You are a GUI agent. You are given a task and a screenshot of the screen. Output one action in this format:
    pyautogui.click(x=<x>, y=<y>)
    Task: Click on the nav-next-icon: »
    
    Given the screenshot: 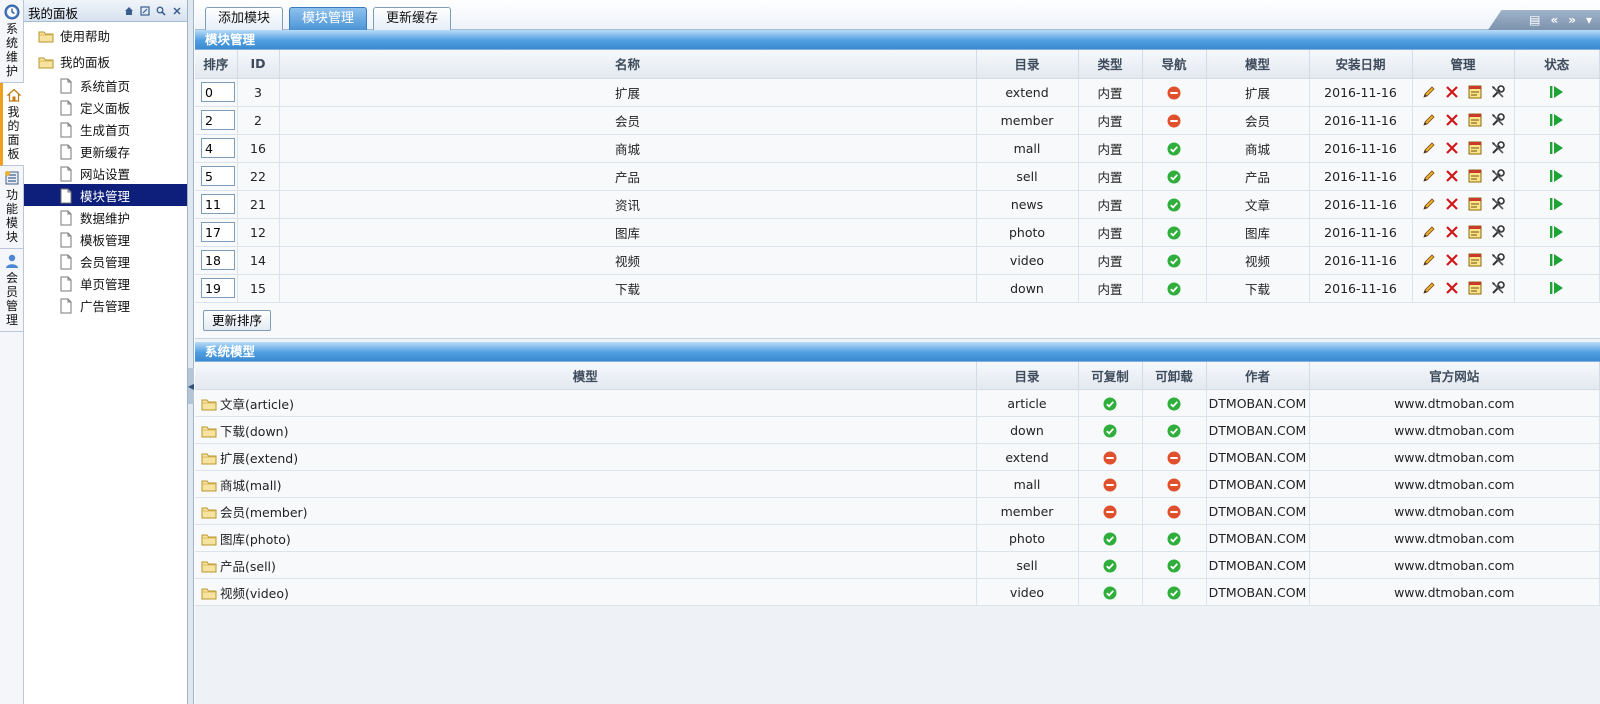 What is the action you would take?
    pyautogui.click(x=1572, y=20)
    